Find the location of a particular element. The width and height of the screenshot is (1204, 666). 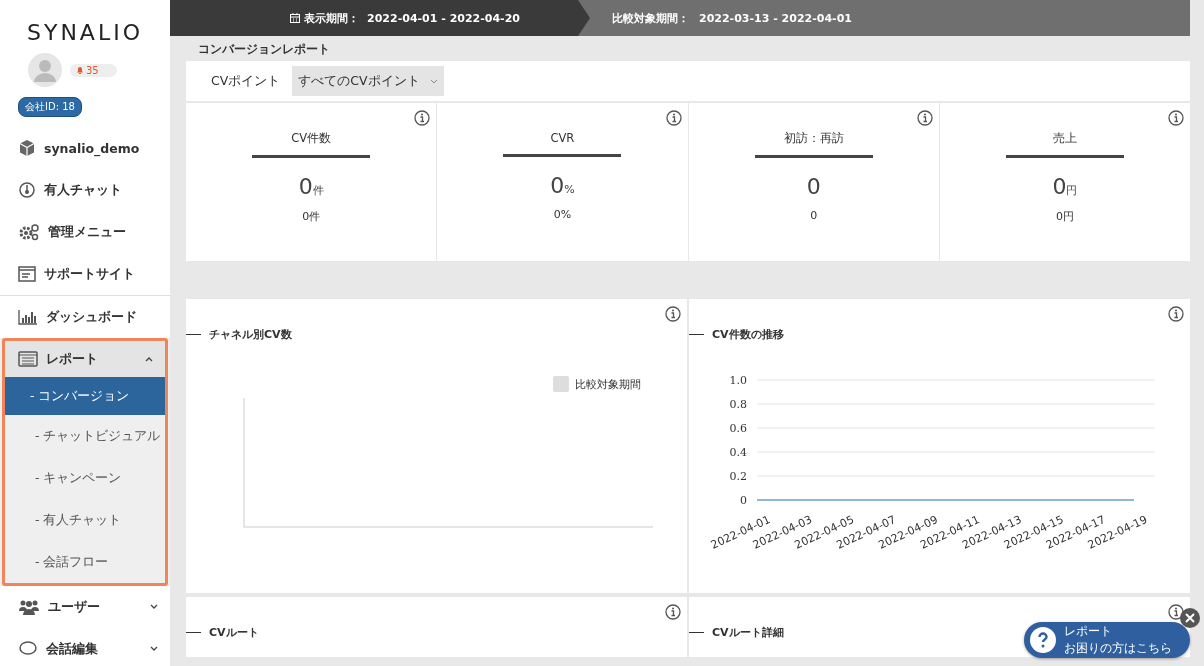

legend-swatch is located at coordinates (561, 384).